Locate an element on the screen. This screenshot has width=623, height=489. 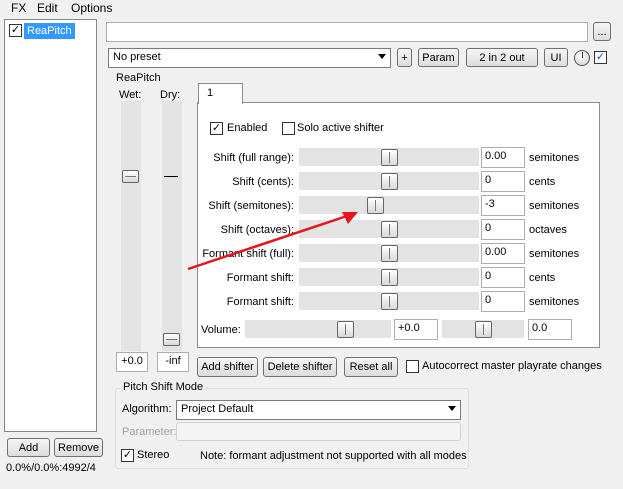
fx-item-label: ReaPitch is located at coordinates (49, 31).